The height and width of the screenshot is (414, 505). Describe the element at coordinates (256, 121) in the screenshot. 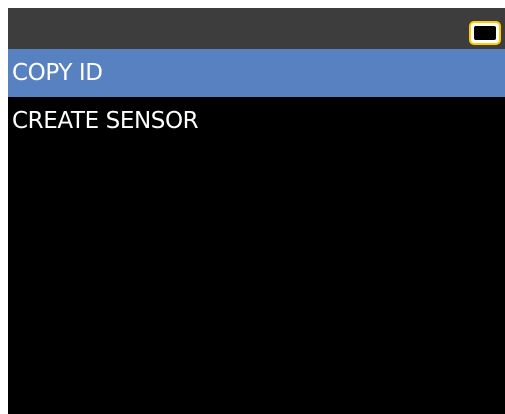

I see `menu-item-create-sensor: CREATE SENSOR` at that location.